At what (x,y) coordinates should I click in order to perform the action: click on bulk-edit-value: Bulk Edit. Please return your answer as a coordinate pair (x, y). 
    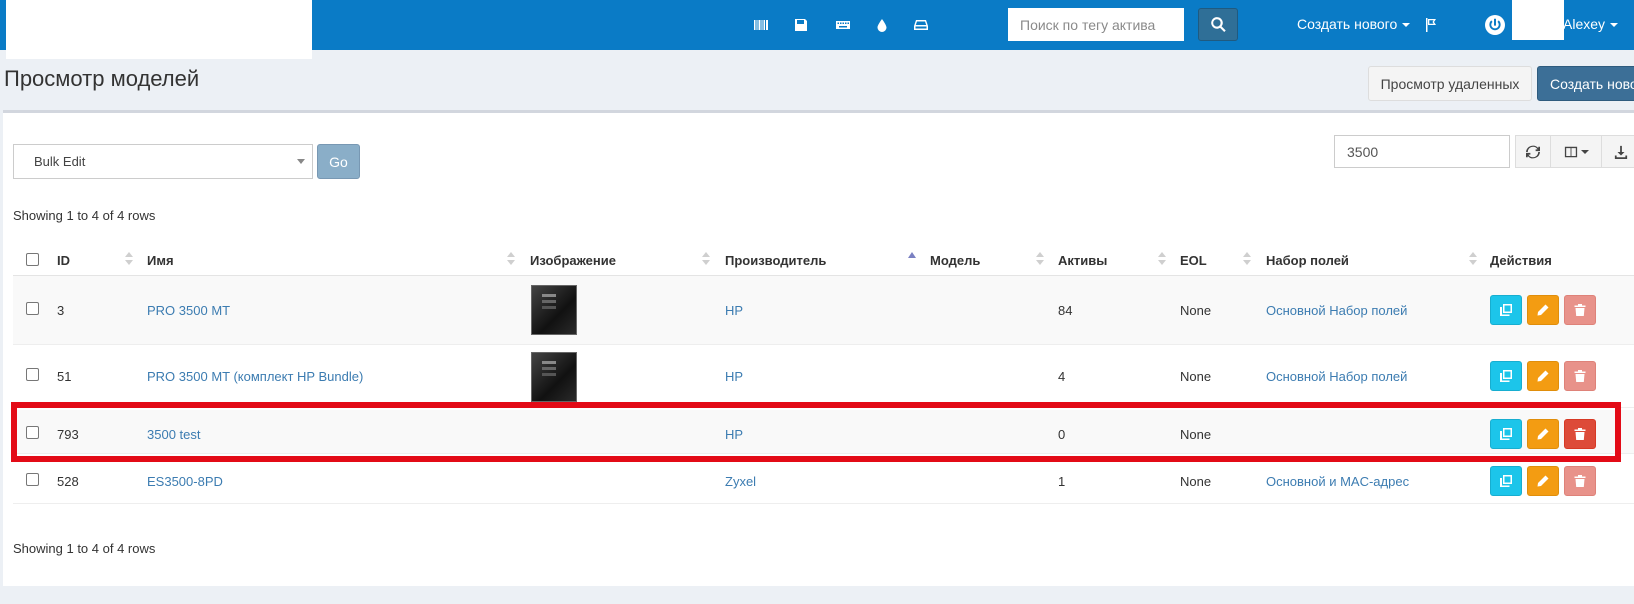
    Looking at the image, I should click on (60, 161).